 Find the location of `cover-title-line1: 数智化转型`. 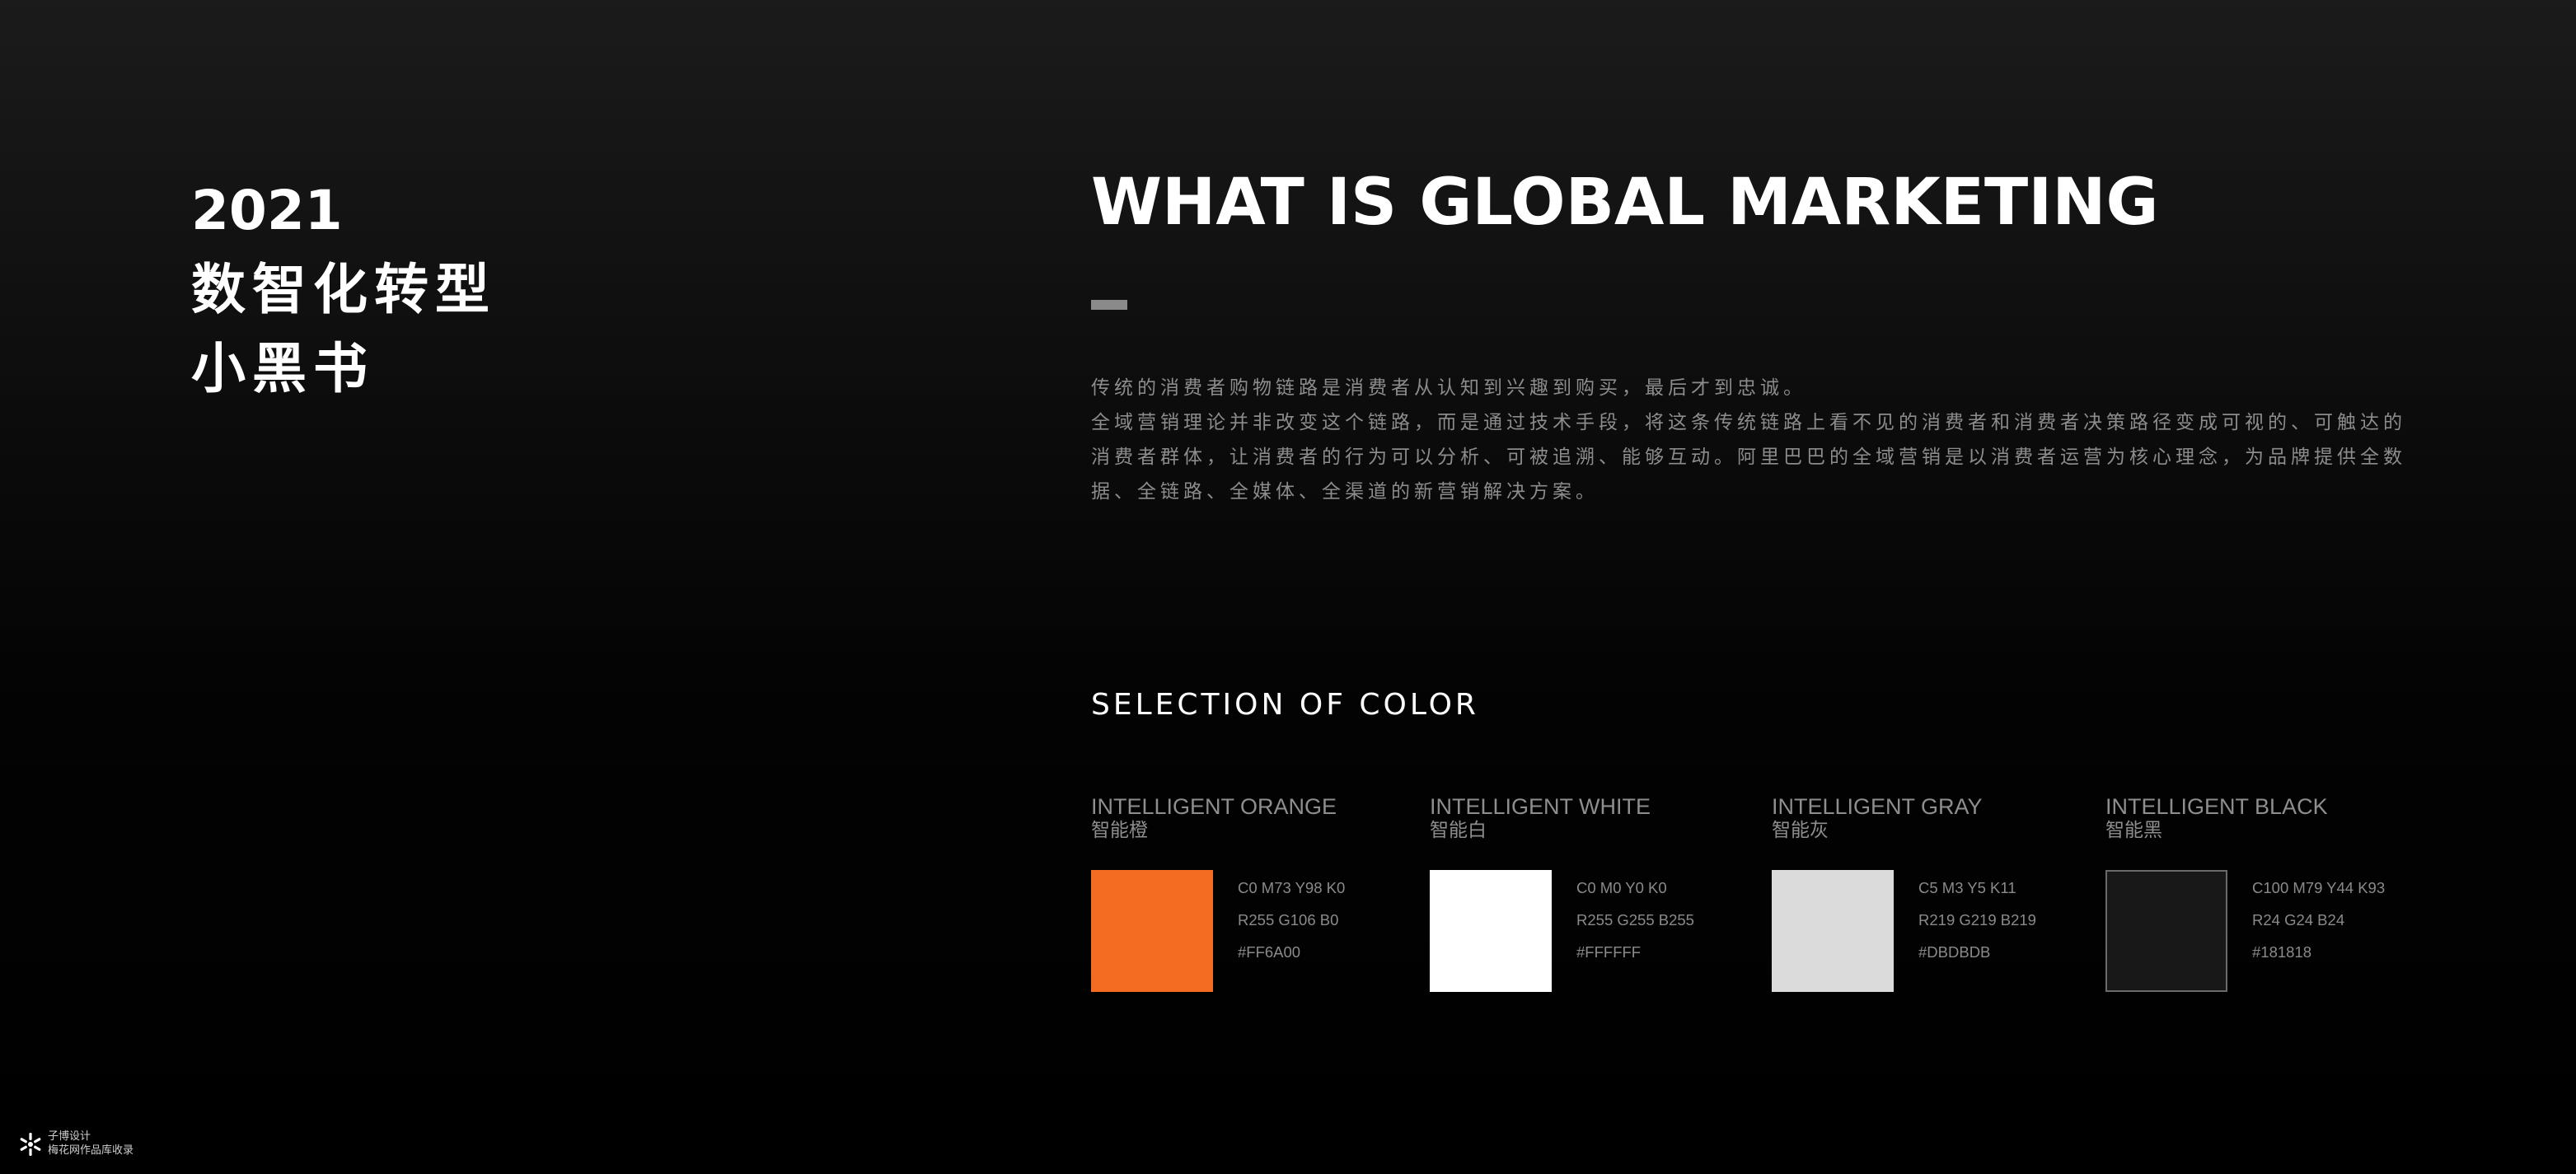

cover-title-line1: 数智化转型 is located at coordinates (343, 290).